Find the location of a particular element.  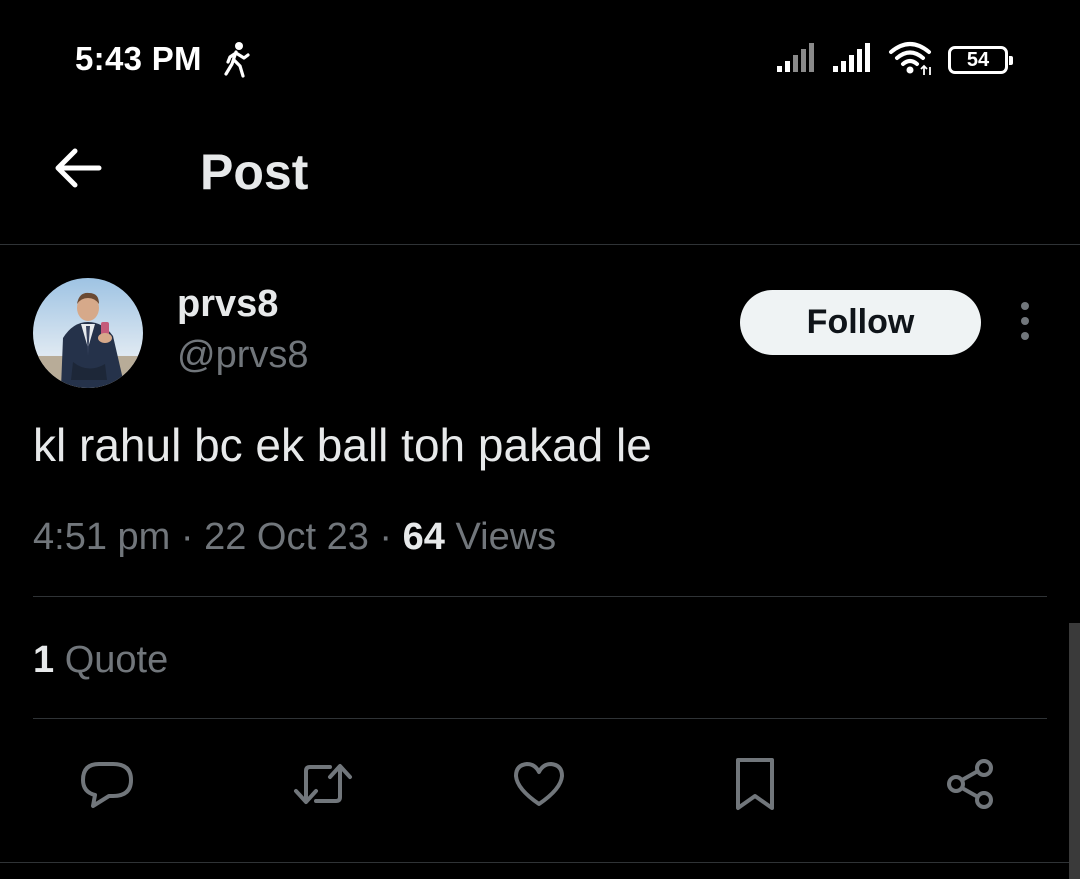

bookmark-icon is located at coordinates (755, 786).